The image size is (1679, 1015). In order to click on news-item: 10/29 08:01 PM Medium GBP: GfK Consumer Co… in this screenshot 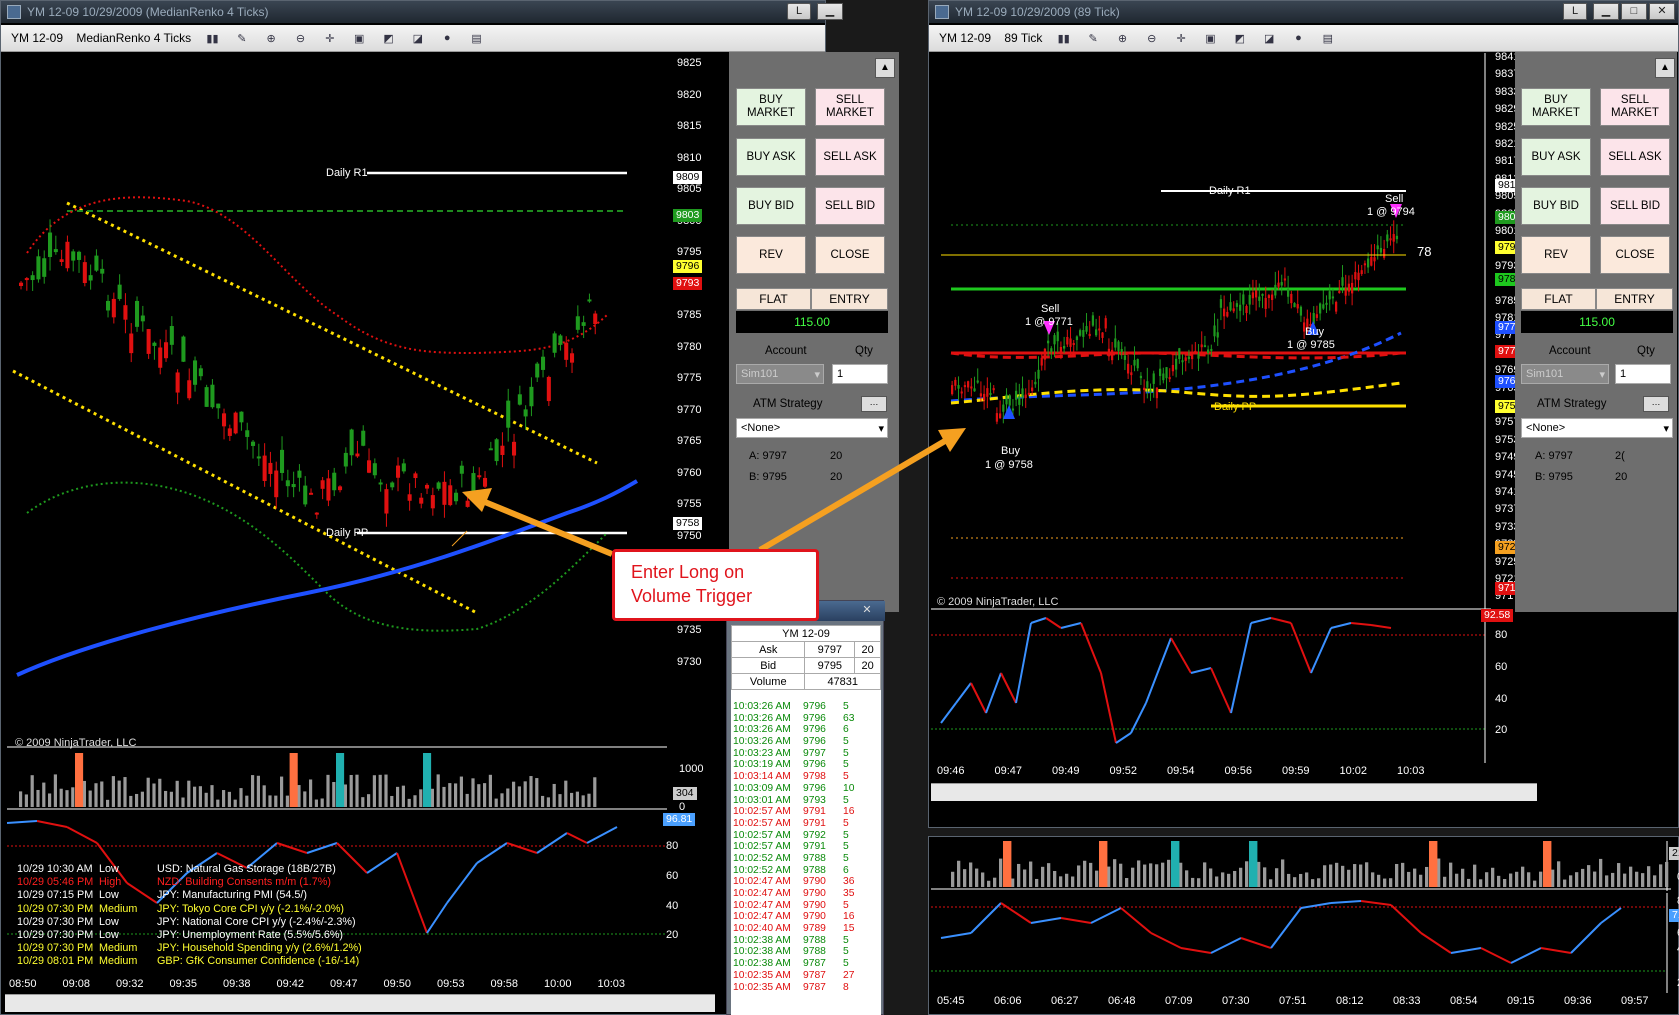, I will do `click(189, 961)`.